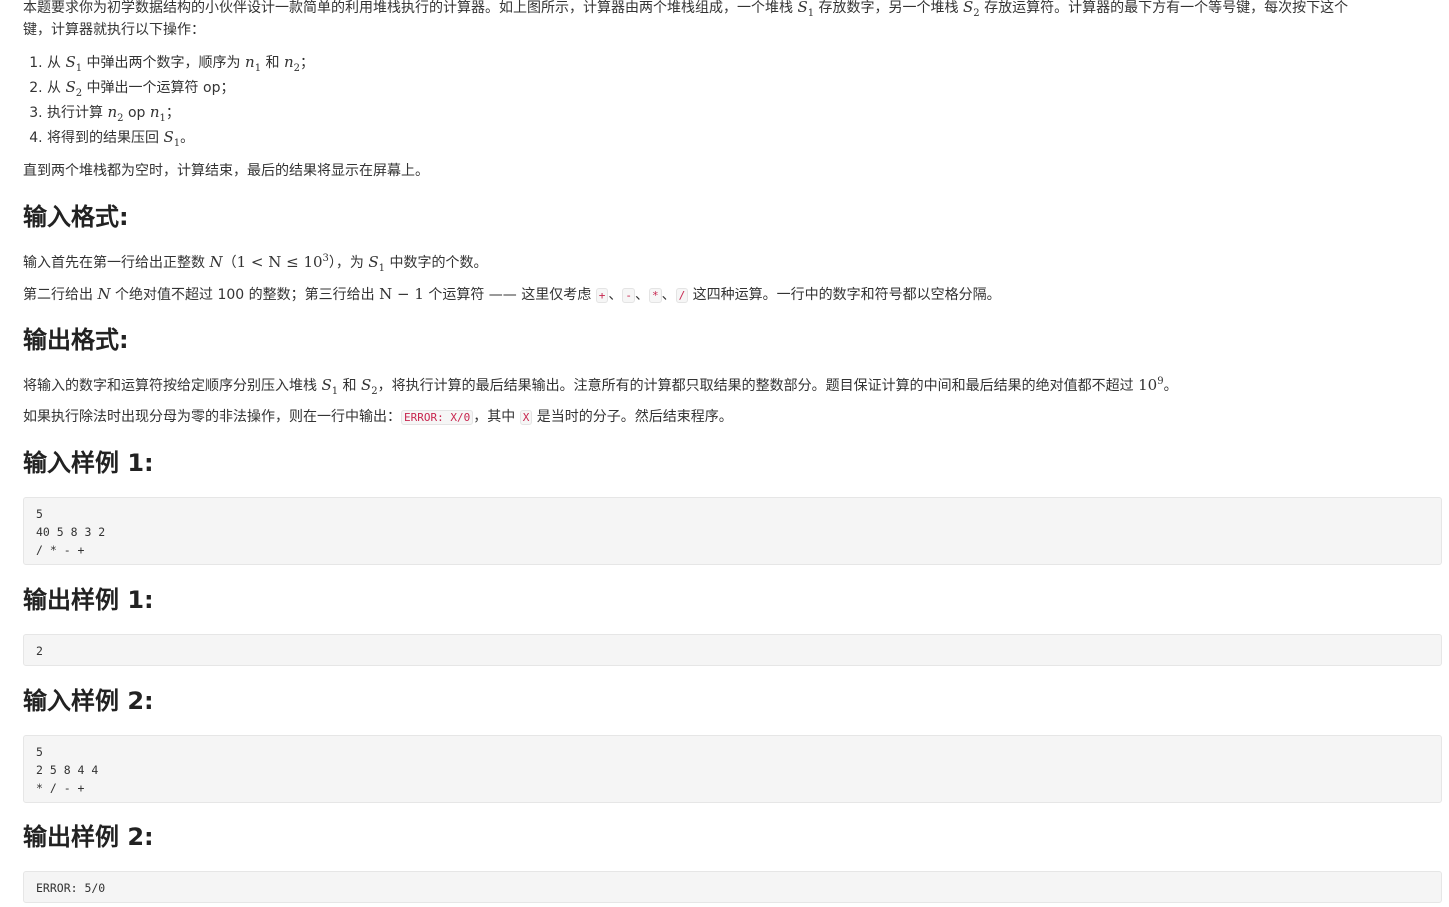 Image resolution: width=1449 pixels, height=907 pixels. I want to click on sample-input-1-code: 5 40 5 8 3 2 / * - +, so click(732, 531).